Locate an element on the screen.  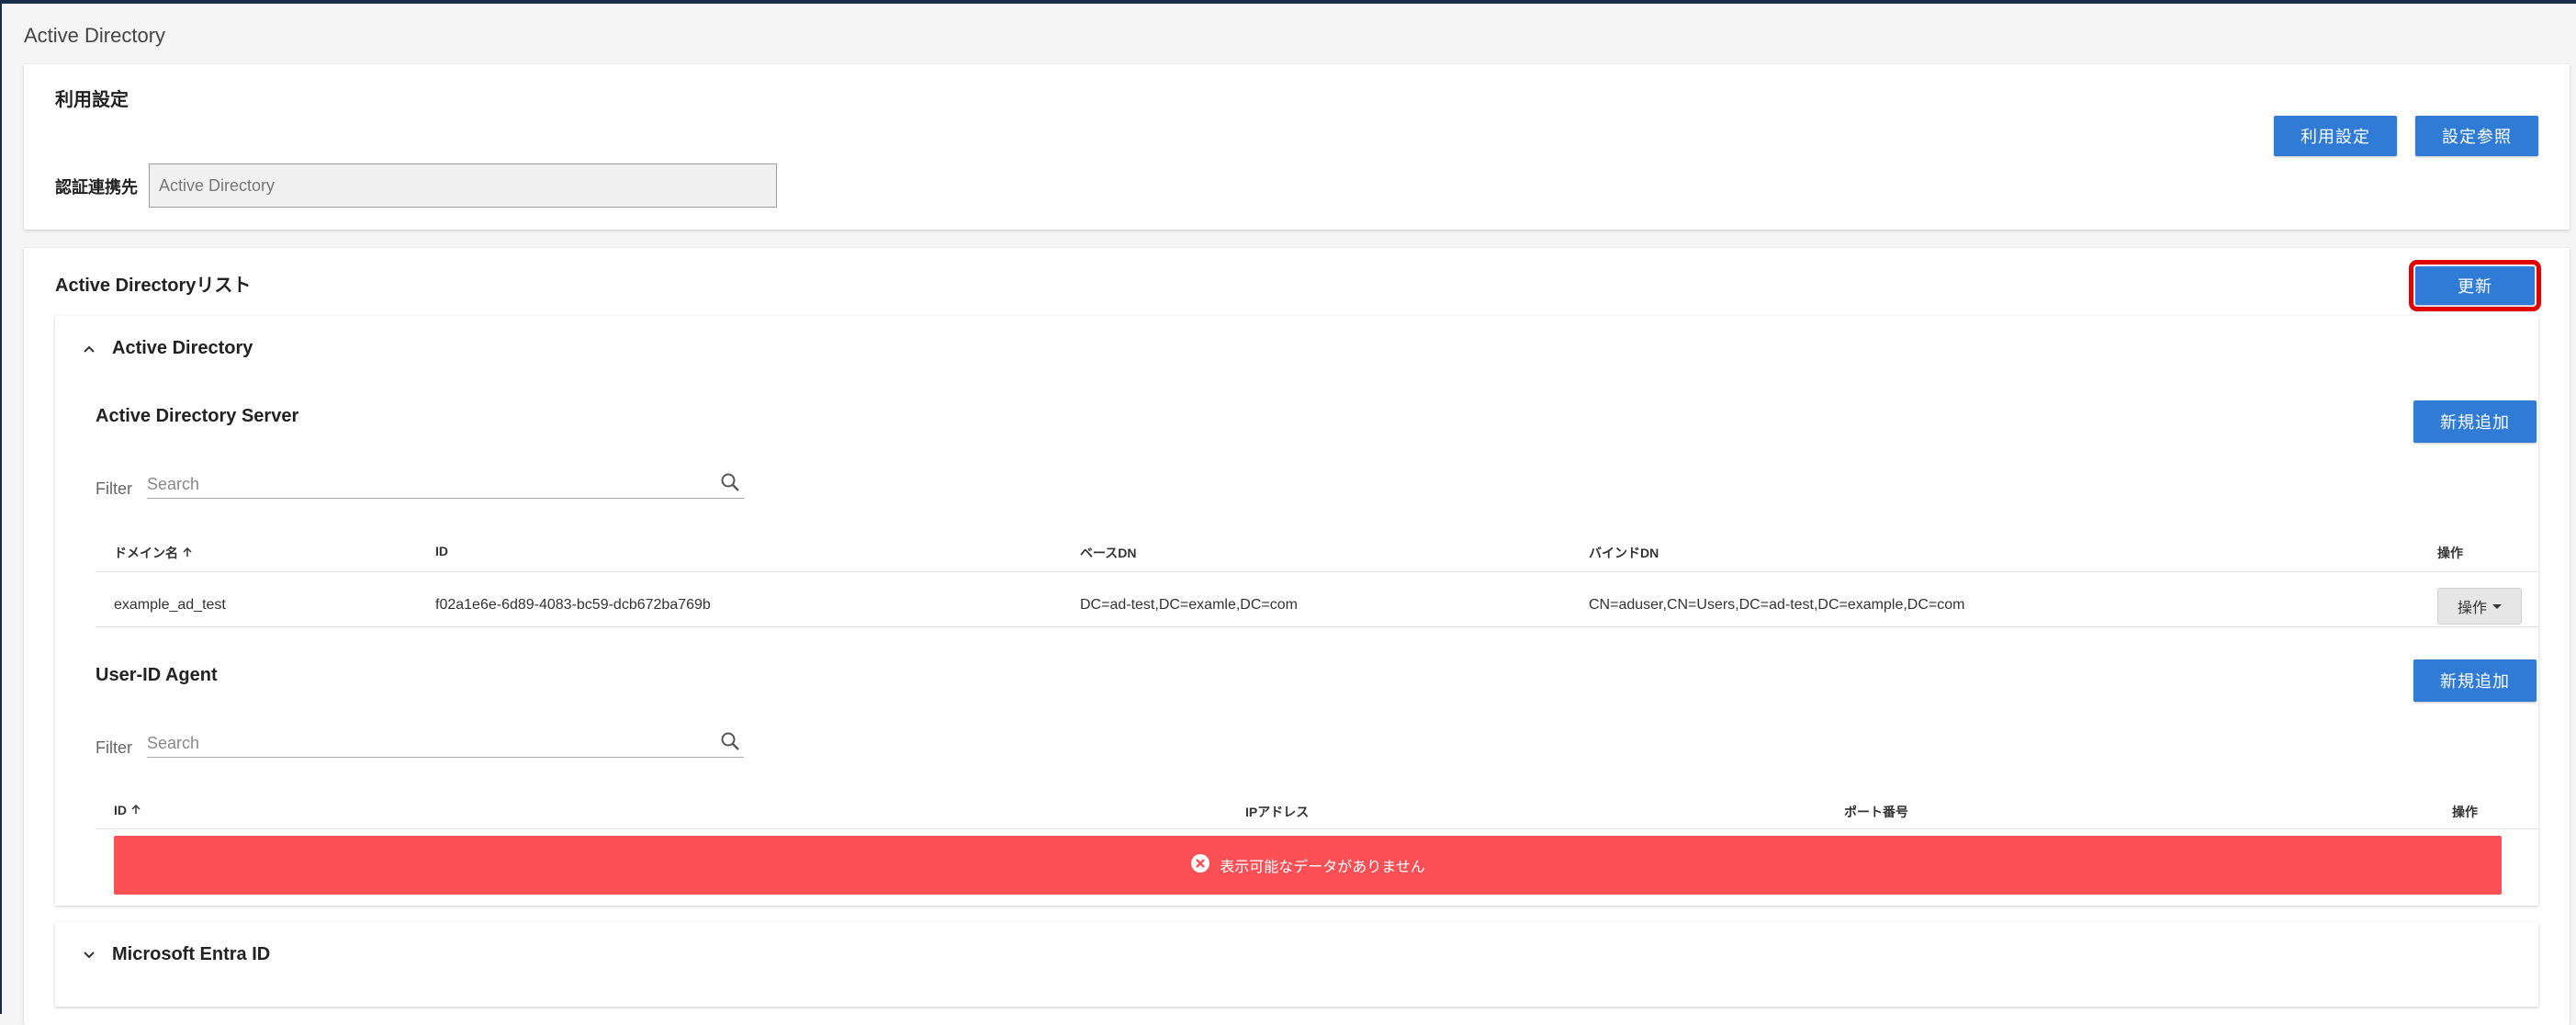
refresh-button: 更新 is located at coordinates (2475, 286).